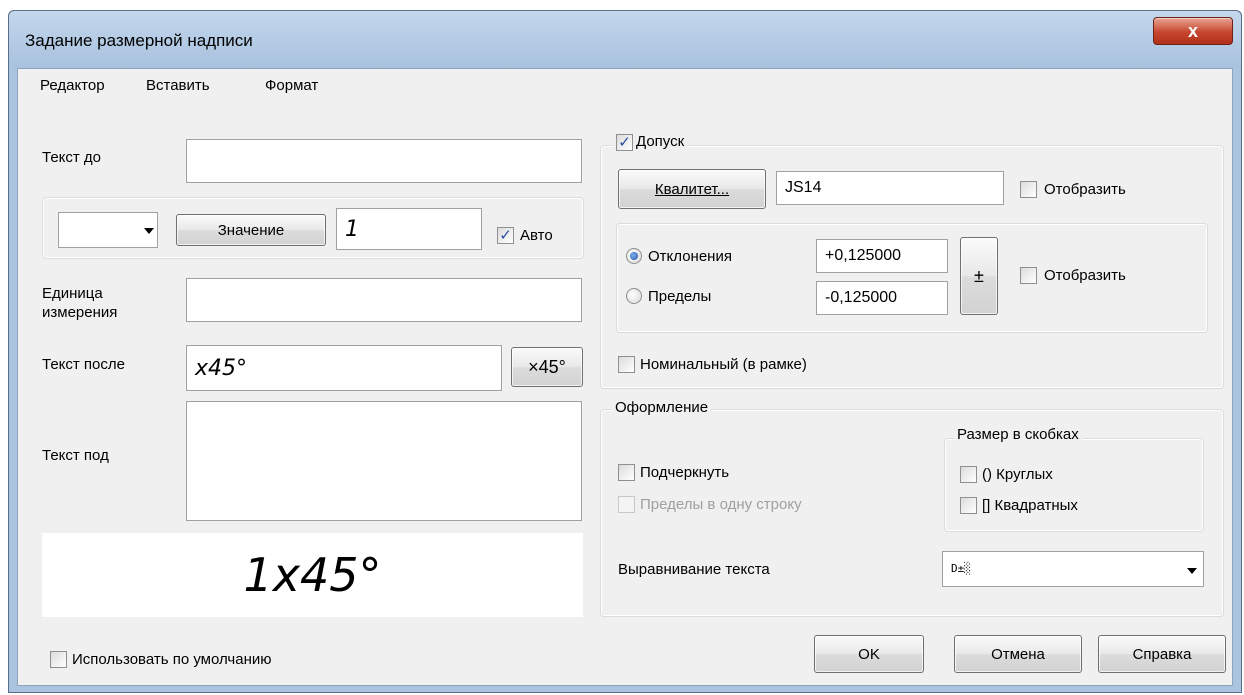 Image resolution: width=1244 pixels, height=695 pixels. I want to click on value-button: Значение, so click(251, 230).